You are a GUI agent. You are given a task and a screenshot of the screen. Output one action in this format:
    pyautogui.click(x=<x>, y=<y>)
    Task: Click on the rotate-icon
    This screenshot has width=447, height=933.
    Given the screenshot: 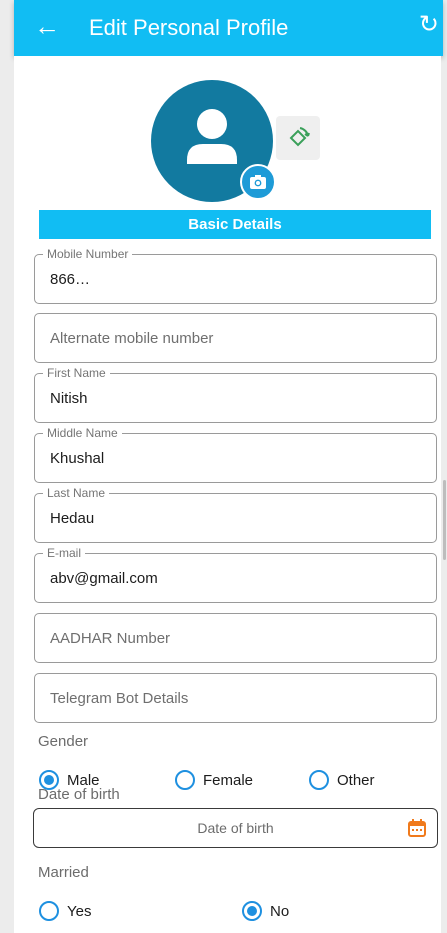 What is the action you would take?
    pyautogui.click(x=299, y=137)
    